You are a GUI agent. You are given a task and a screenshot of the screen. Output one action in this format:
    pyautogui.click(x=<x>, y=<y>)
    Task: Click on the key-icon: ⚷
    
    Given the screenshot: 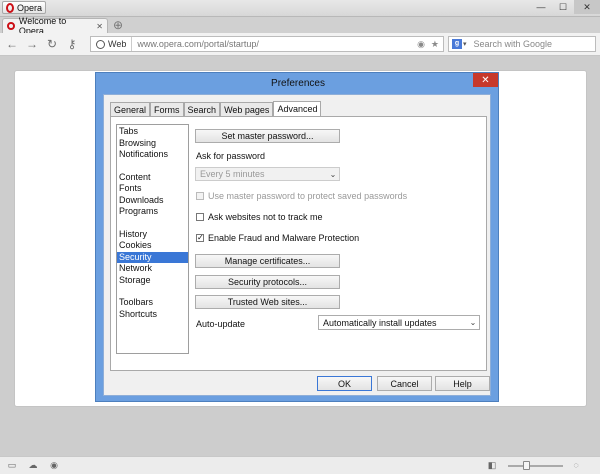 What is the action you would take?
    pyautogui.click(x=72, y=44)
    